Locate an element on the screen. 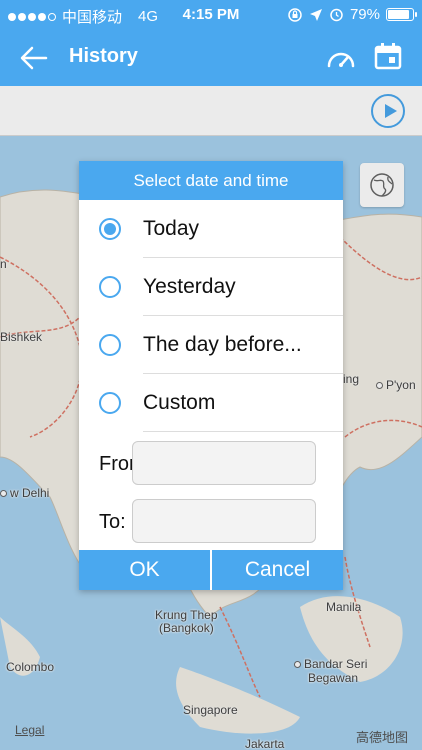  page-title: History is located at coordinates (103, 56).